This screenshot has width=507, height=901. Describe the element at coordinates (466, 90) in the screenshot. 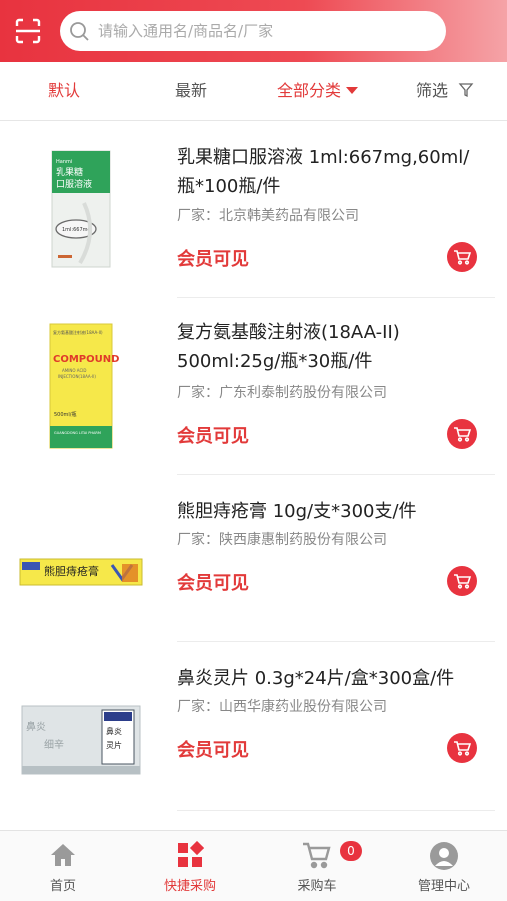

I see `filter-icon` at that location.